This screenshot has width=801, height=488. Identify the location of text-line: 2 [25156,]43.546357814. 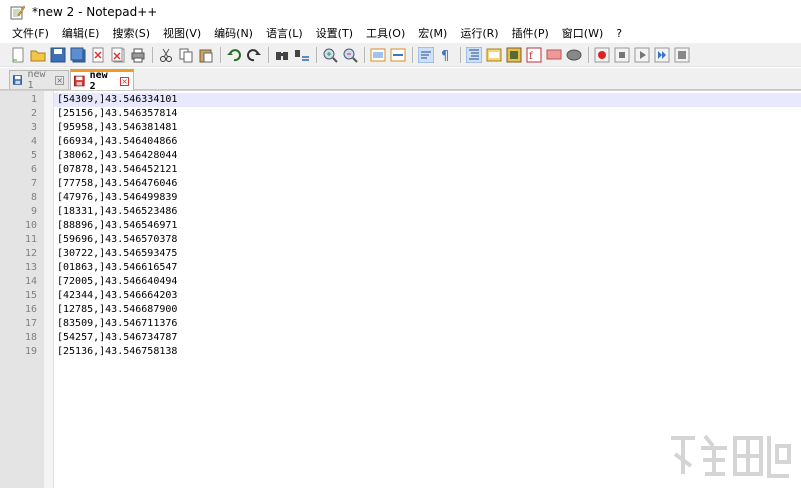
(400, 114).